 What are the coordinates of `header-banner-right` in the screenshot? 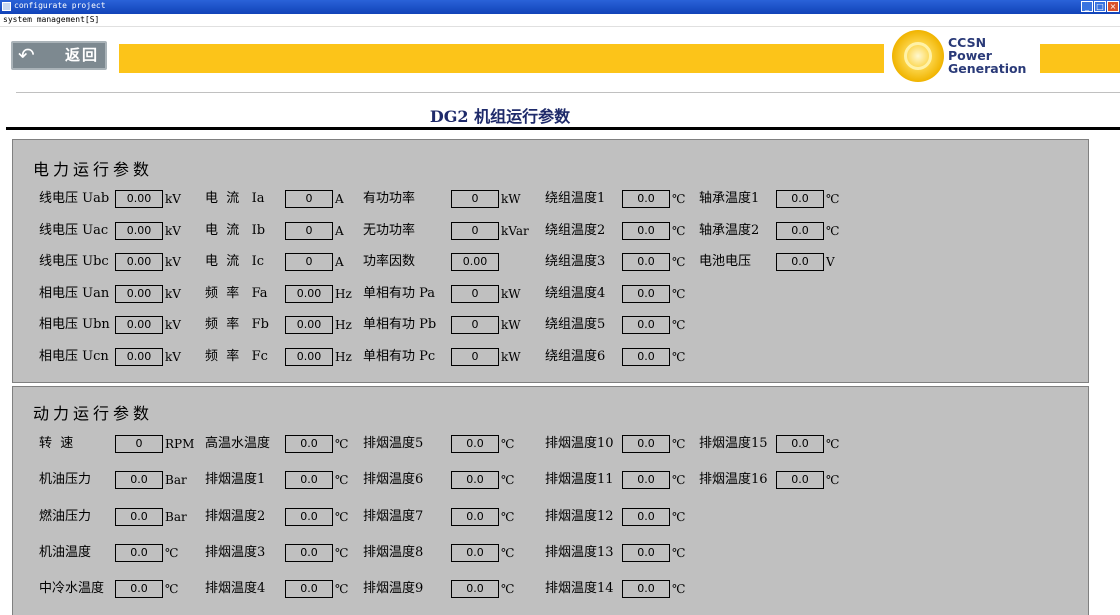 It's located at (1080, 58).